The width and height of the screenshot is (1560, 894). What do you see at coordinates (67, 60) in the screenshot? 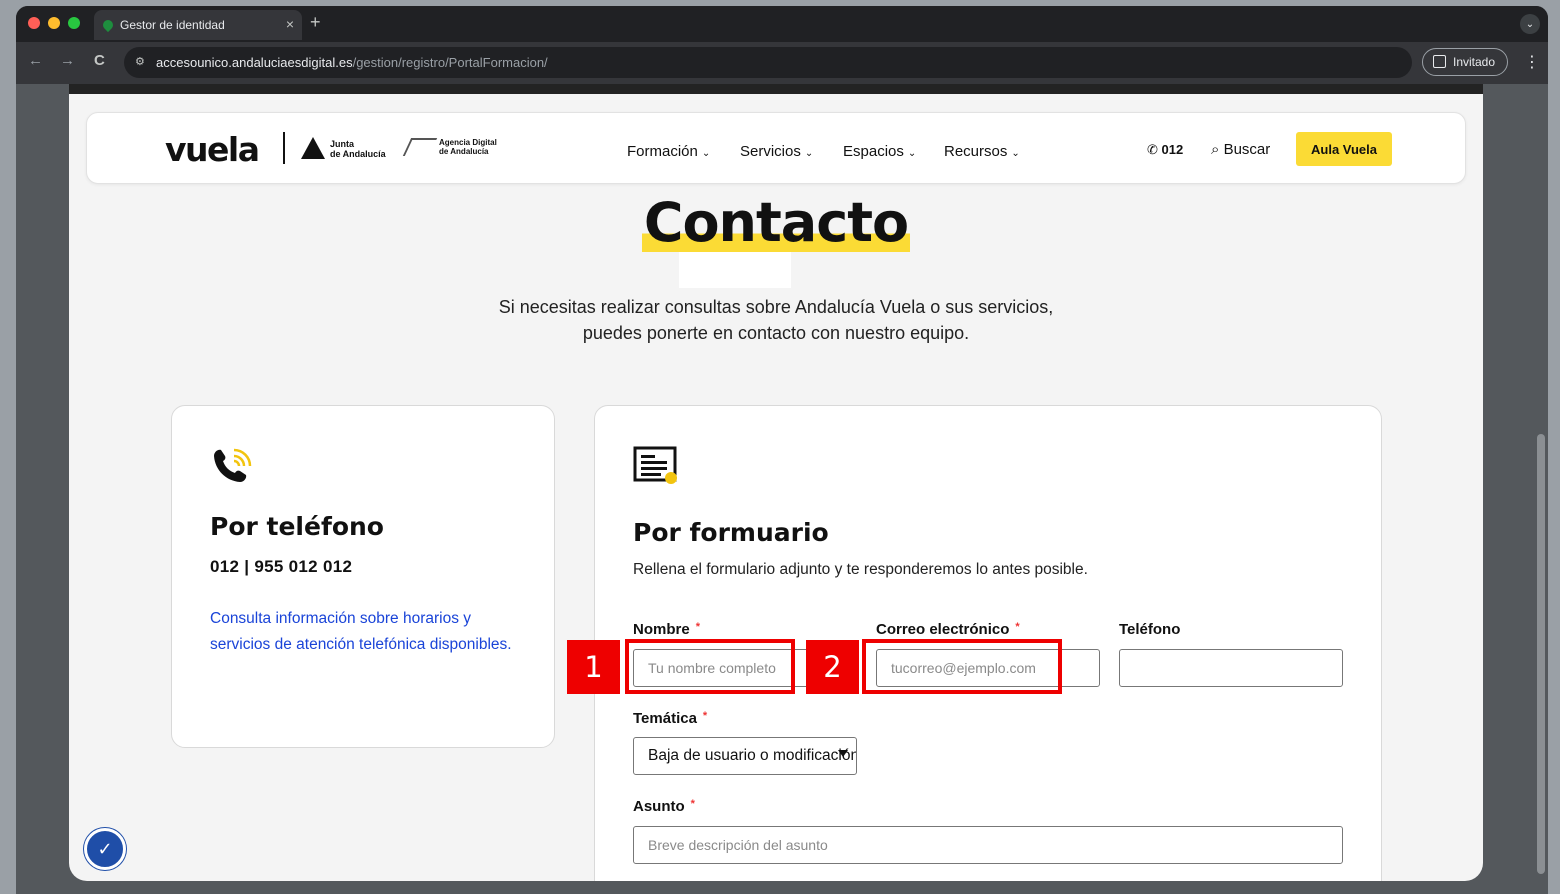
I see `forward-arrow-icon: →` at bounding box center [67, 60].